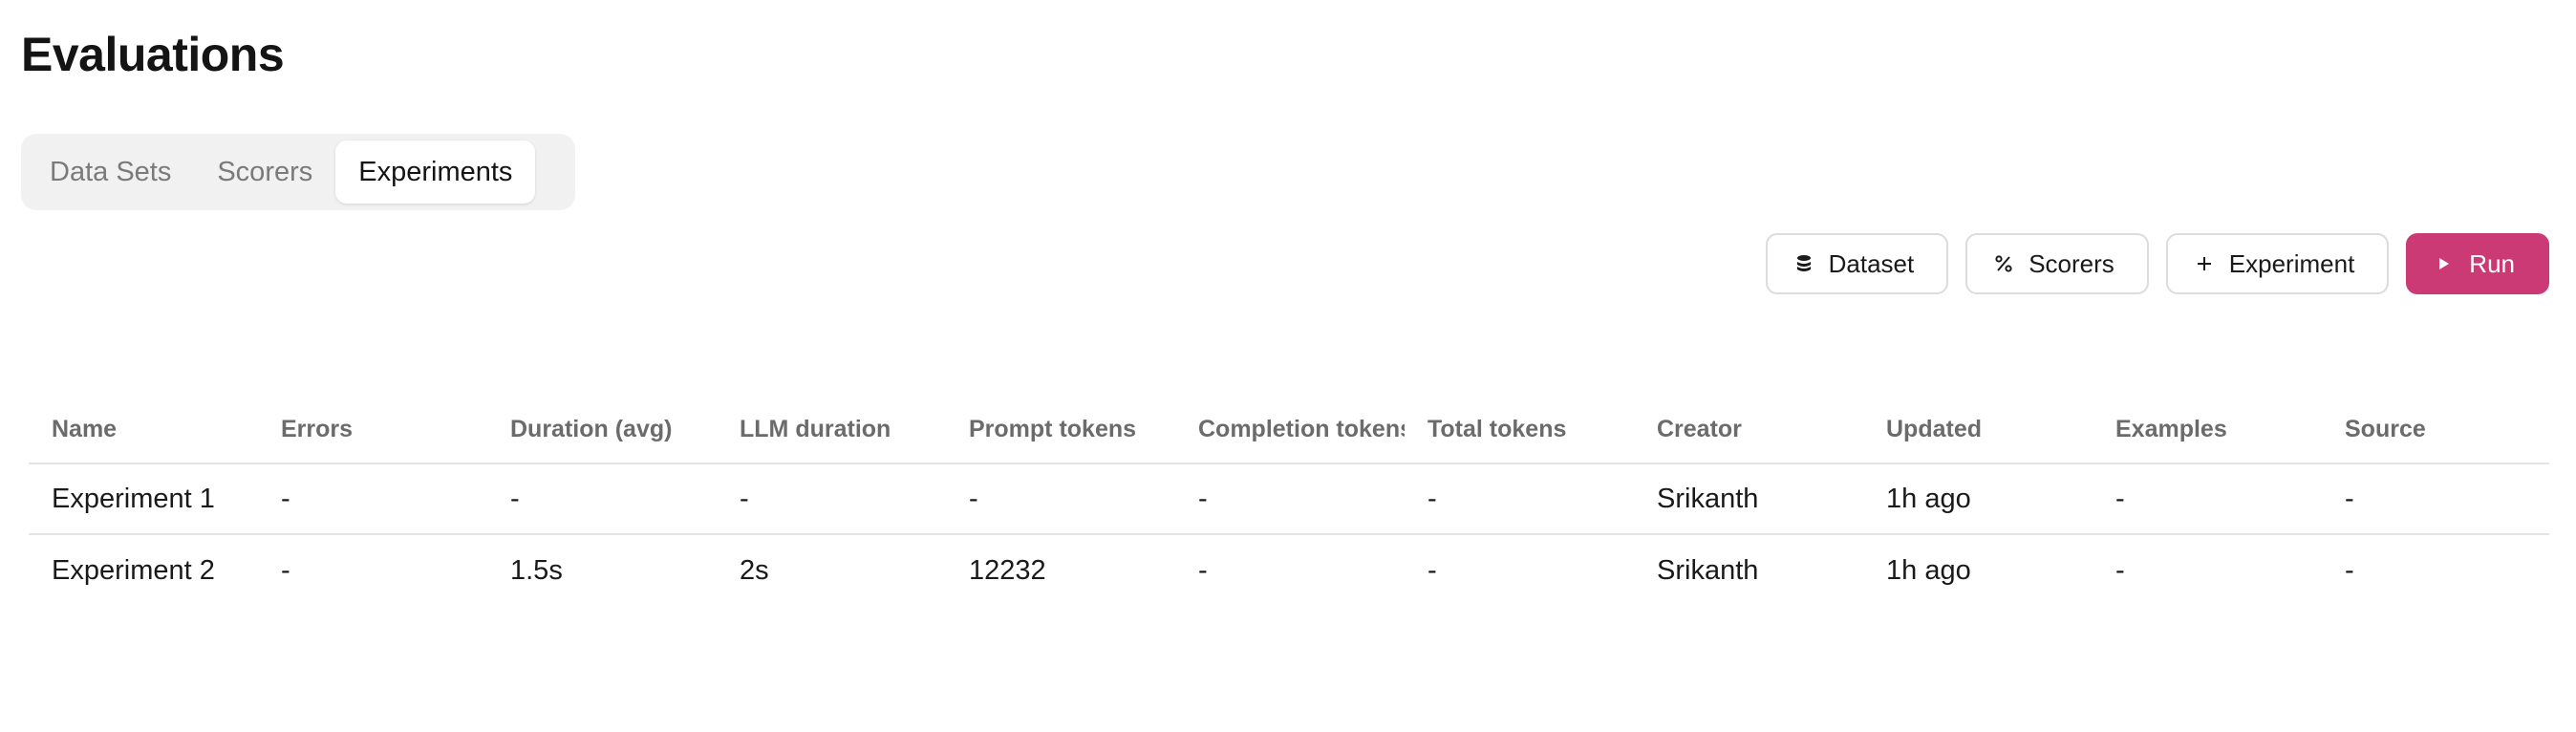 The image size is (2576, 732). Describe the element at coordinates (110, 172) in the screenshot. I see `tab-data-sets: Data Sets` at that location.